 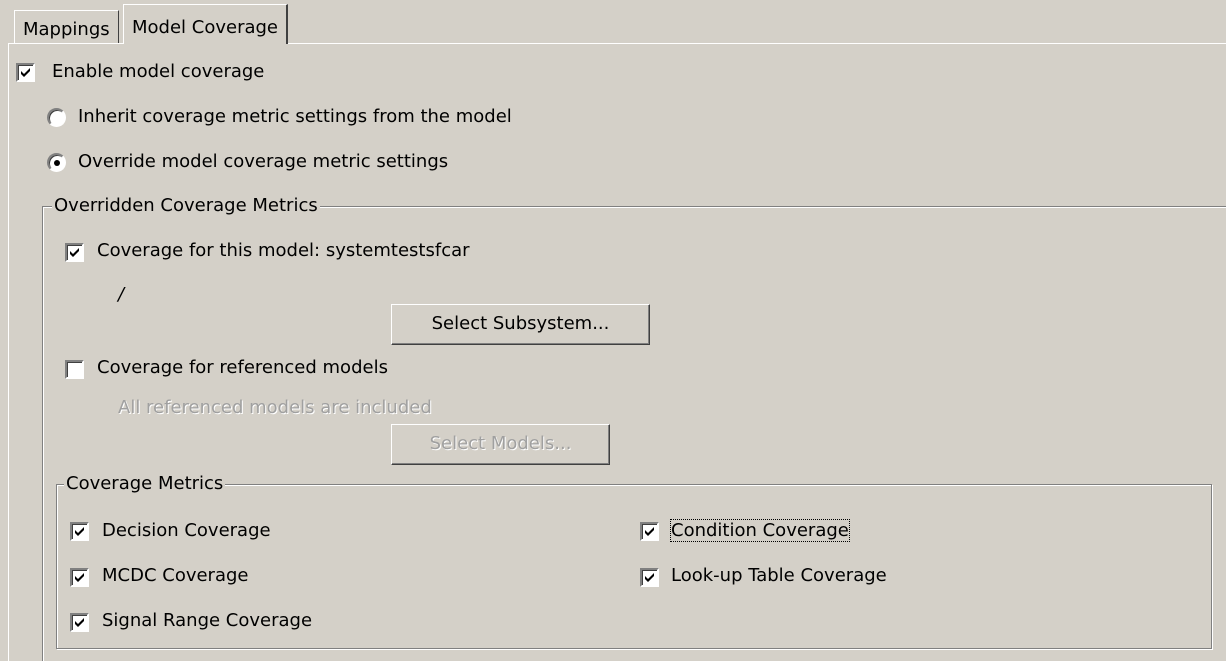 I want to click on tab-mappings: Mappings, so click(x=66, y=26).